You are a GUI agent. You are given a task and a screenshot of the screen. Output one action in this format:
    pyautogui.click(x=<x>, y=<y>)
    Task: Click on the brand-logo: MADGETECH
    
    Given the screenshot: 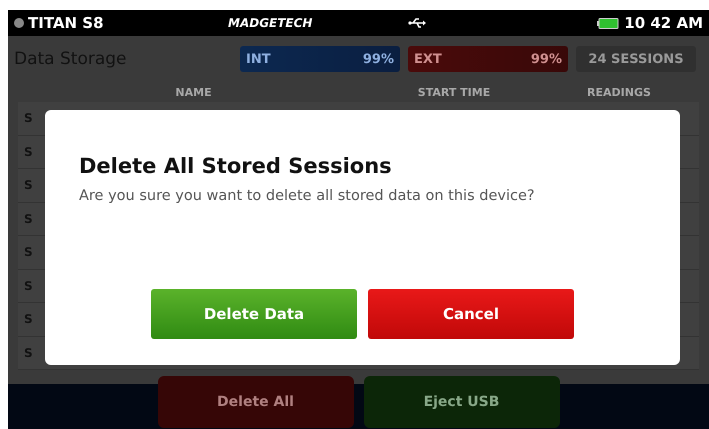 What is the action you would take?
    pyautogui.click(x=271, y=23)
    